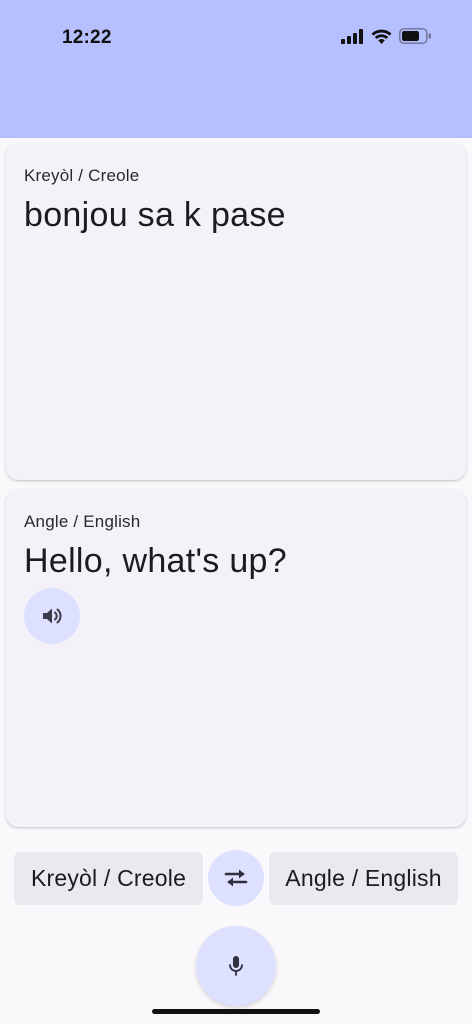 The height and width of the screenshot is (1024, 472). I want to click on target-language-label: Angle / English, so click(82, 521).